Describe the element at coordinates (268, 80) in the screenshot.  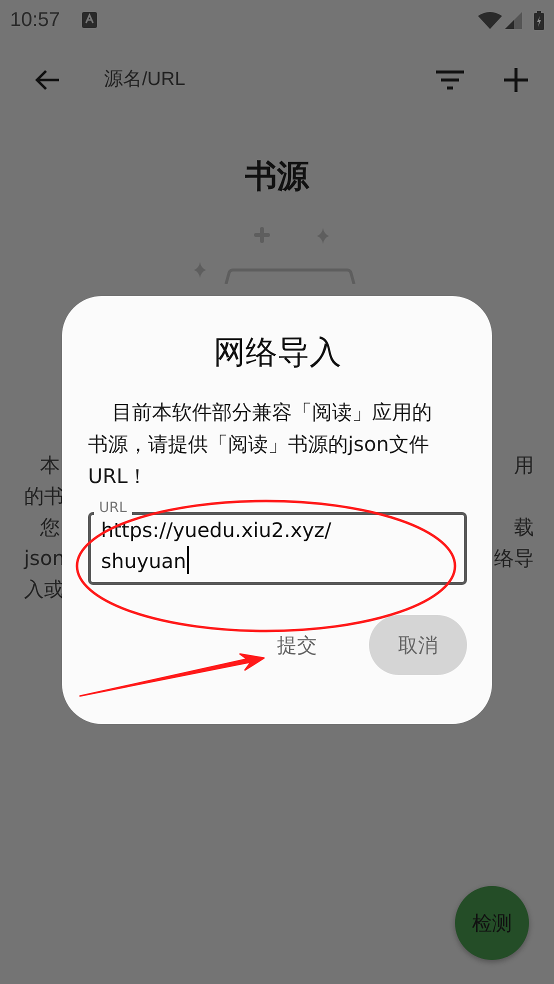
I see `search-field: 源名/URL` at that location.